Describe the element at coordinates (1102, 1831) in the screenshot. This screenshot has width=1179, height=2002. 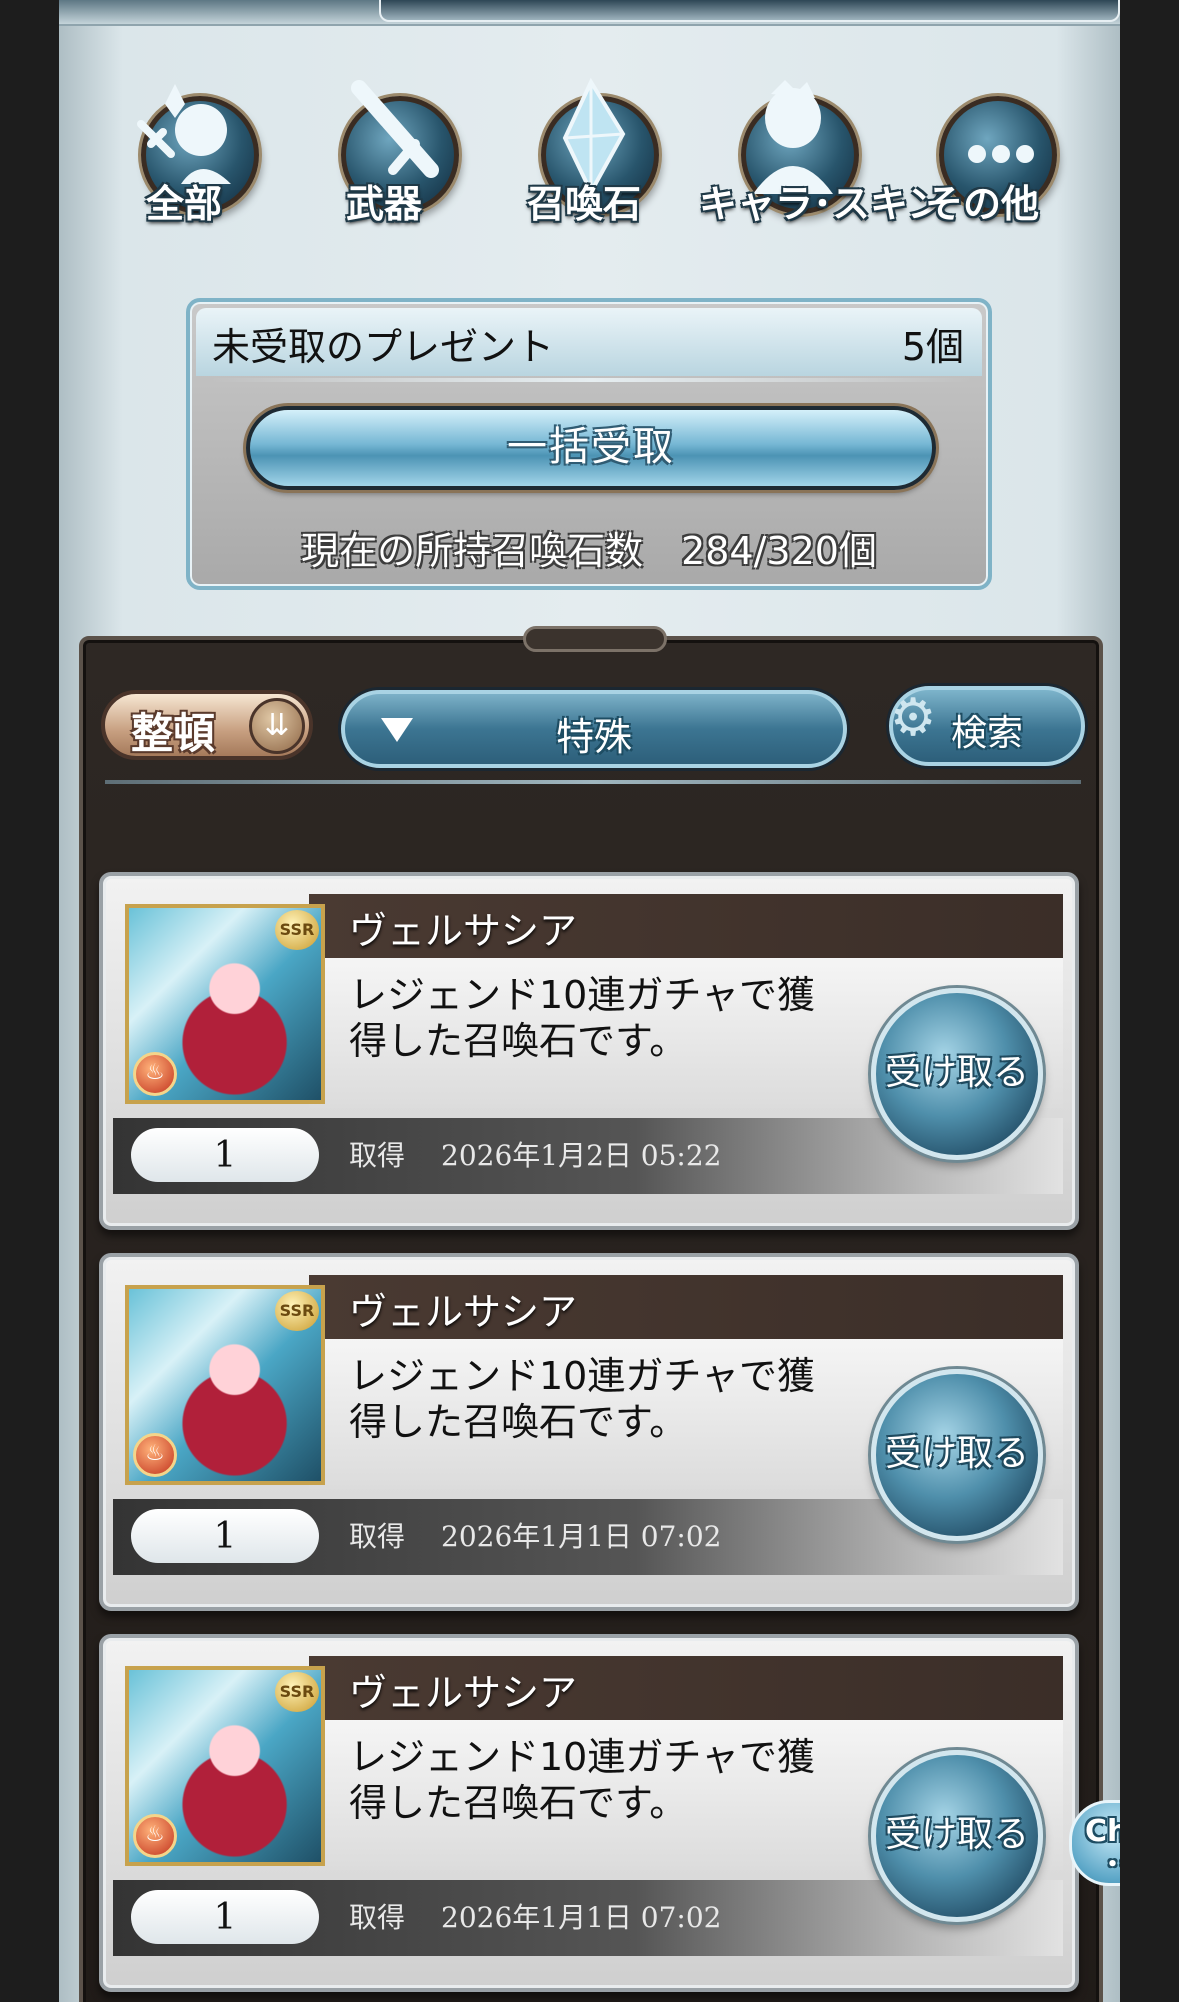
I see `chat-label: Chat` at that location.